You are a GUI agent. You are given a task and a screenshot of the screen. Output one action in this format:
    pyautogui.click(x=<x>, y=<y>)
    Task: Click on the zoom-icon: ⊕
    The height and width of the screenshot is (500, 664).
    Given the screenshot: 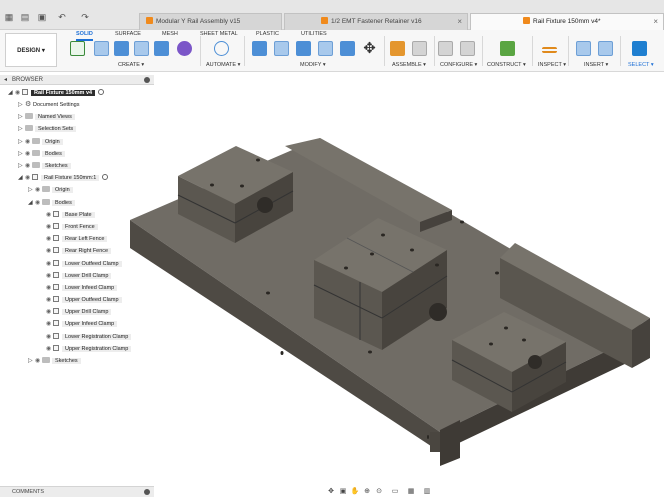 What is the action you would take?
    pyautogui.click(x=367, y=491)
    